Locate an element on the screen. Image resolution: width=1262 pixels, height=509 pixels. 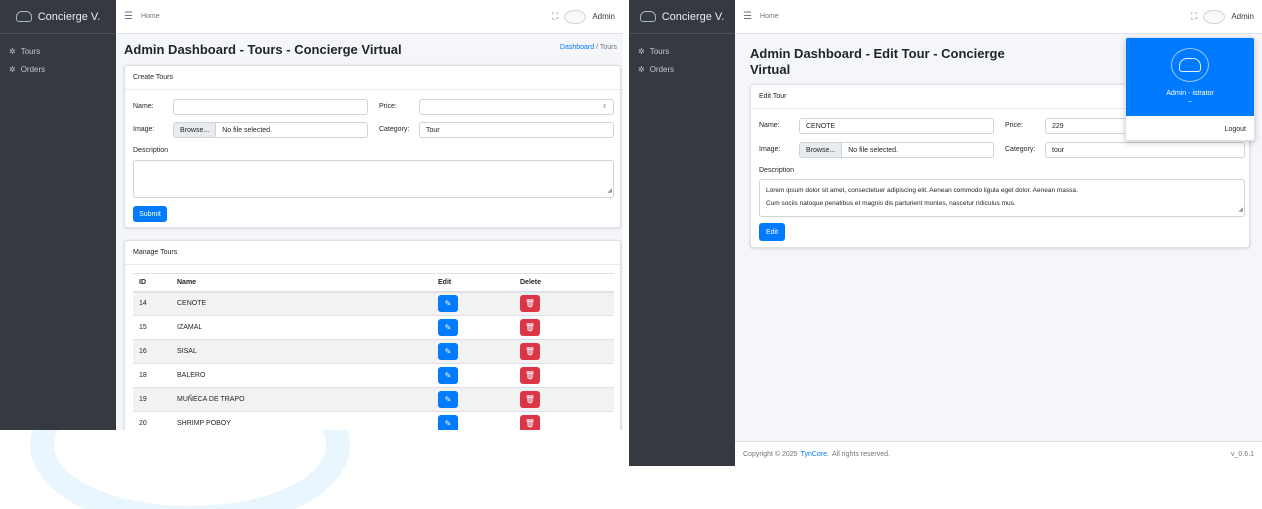
category-label: Category: is located at coordinates (394, 129).